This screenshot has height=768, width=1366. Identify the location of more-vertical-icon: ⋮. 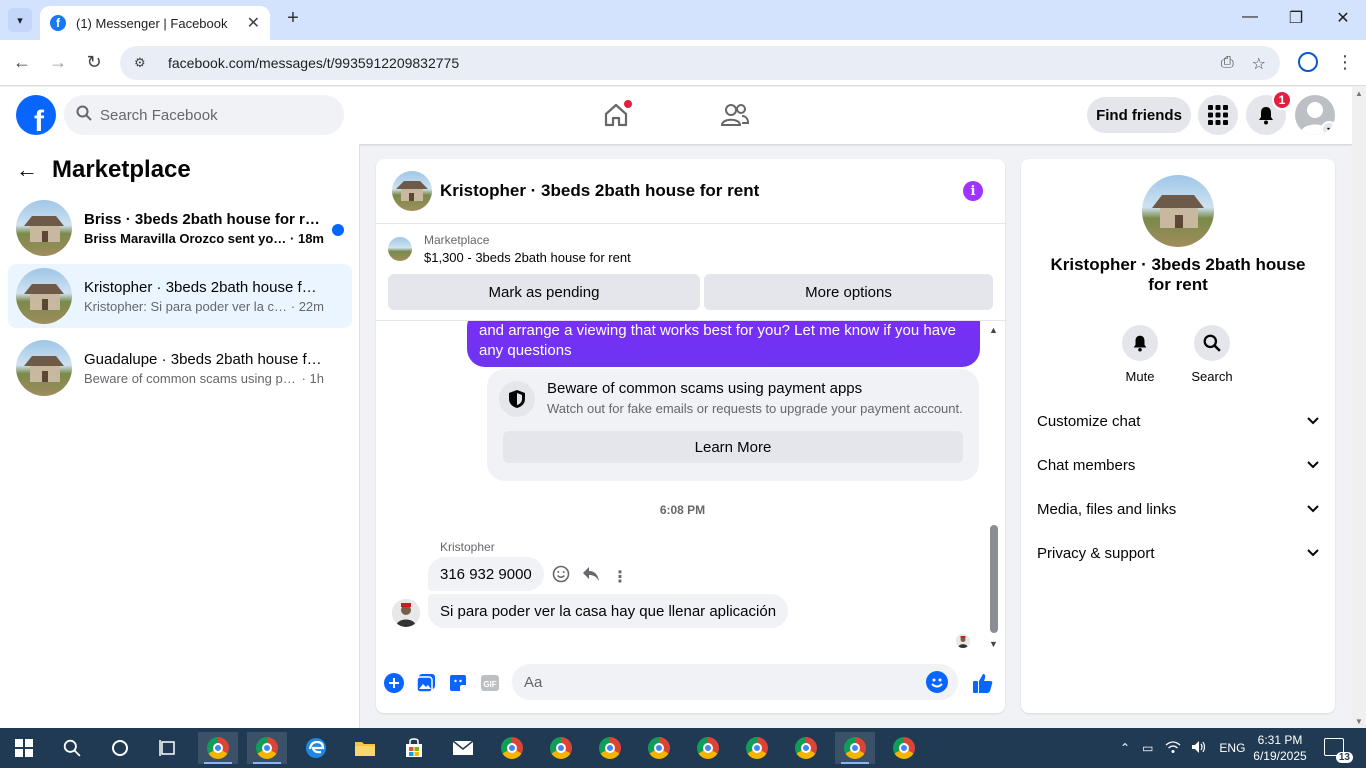
(620, 577).